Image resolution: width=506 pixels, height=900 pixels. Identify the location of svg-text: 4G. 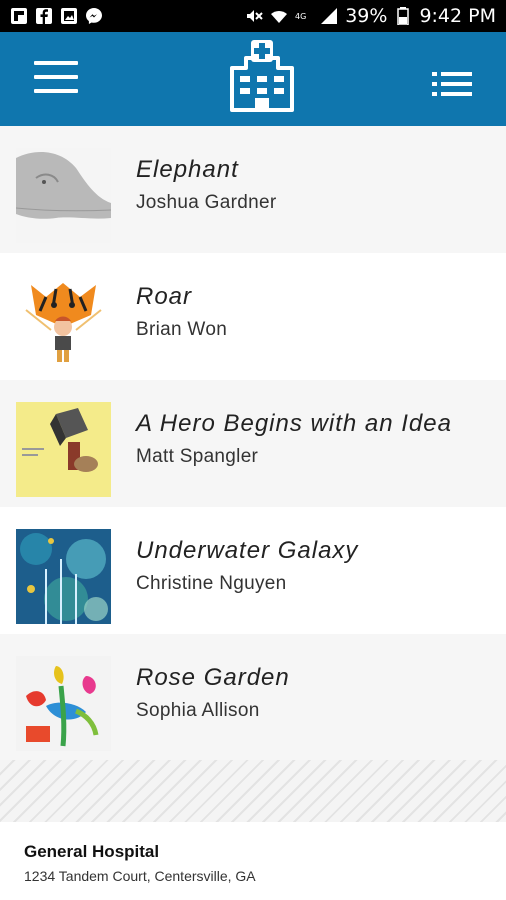
(300, 16).